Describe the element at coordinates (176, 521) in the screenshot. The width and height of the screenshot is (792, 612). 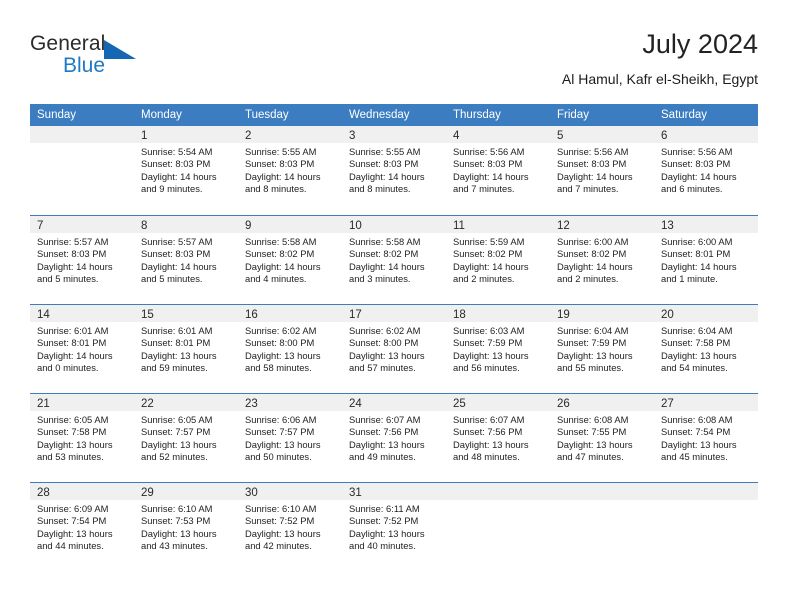
I see `sunset-text: Sunset: 7:53 PM` at that location.